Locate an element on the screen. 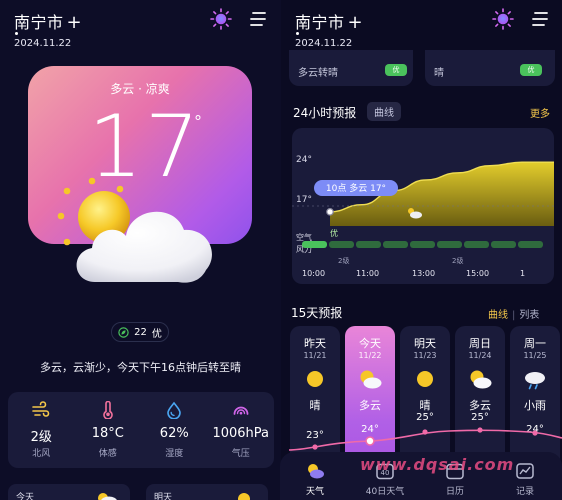 Image resolution: width=562 pixels, height=500 pixels. partly-cloudy-illustration is located at coordinates (134, 230).